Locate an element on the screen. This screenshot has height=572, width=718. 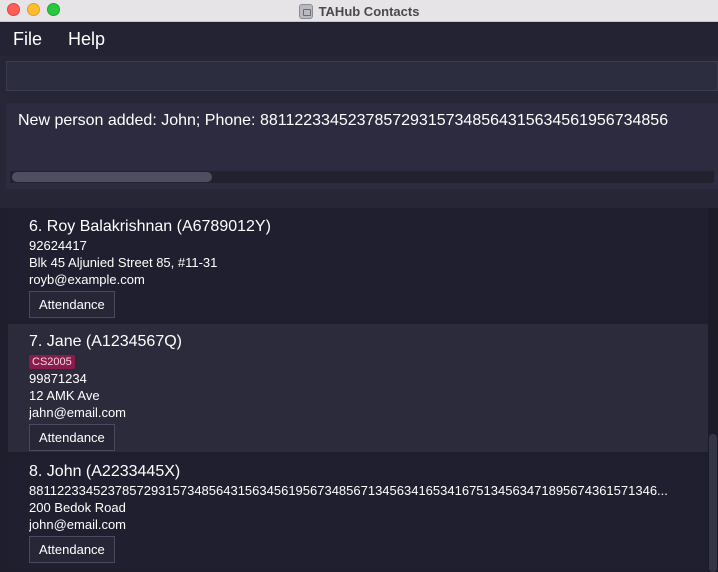
person-address: 12 AMK Ave is located at coordinates (64, 395).